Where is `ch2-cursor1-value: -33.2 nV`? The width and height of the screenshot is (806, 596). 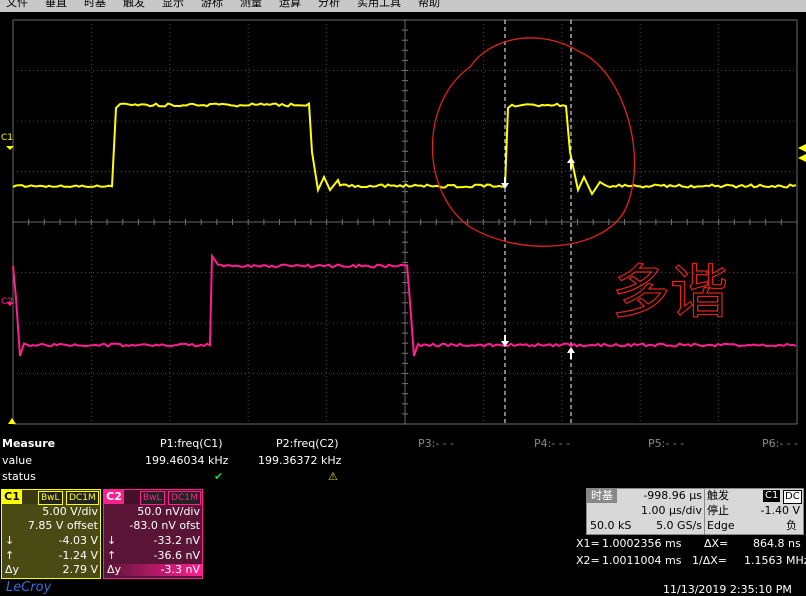
ch2-cursor1-value: -33.2 nV is located at coordinates (177, 541).